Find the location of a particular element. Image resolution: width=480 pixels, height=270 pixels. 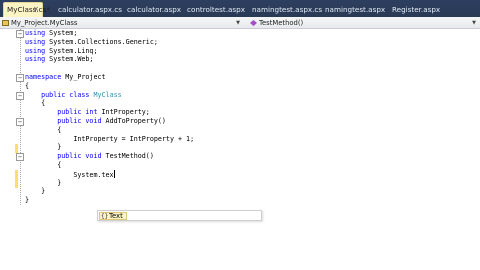

member-dropdown: TestMethod() ▼ is located at coordinates (364, 23).